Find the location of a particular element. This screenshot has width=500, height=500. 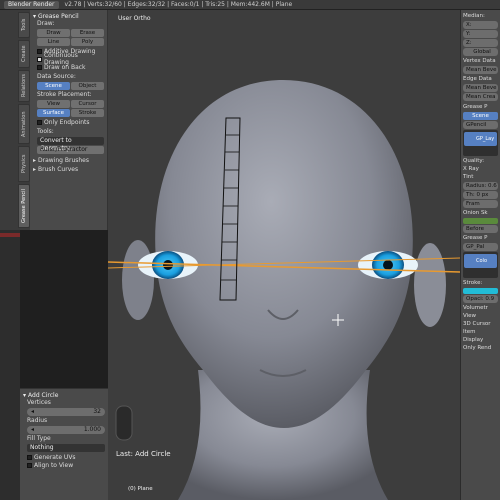

stroke-label: Stroke: is located at coordinates (473, 283).